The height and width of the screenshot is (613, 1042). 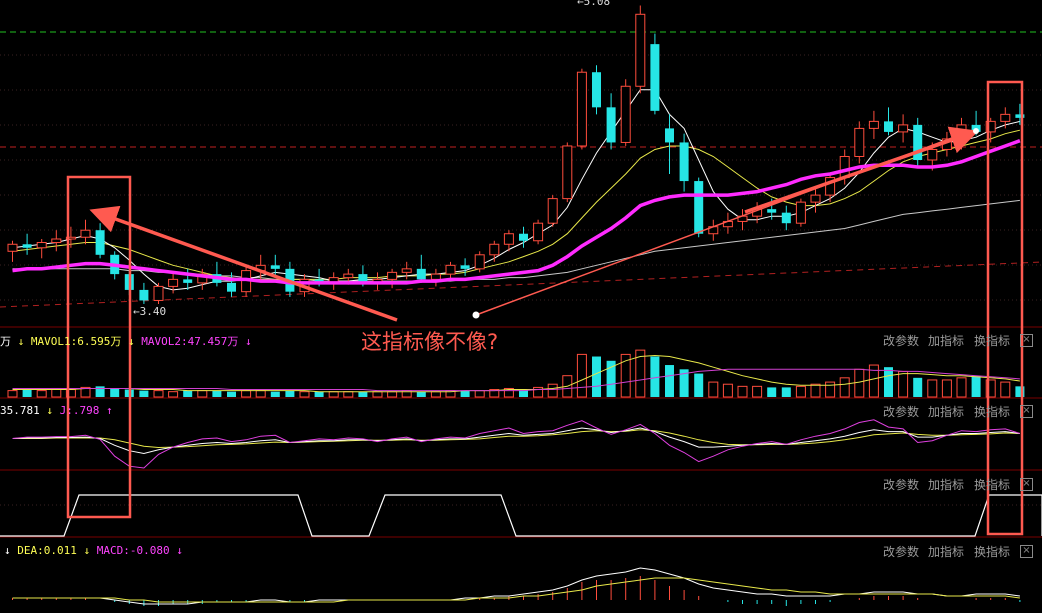 I want to click on signal-line, so click(x=521, y=515).